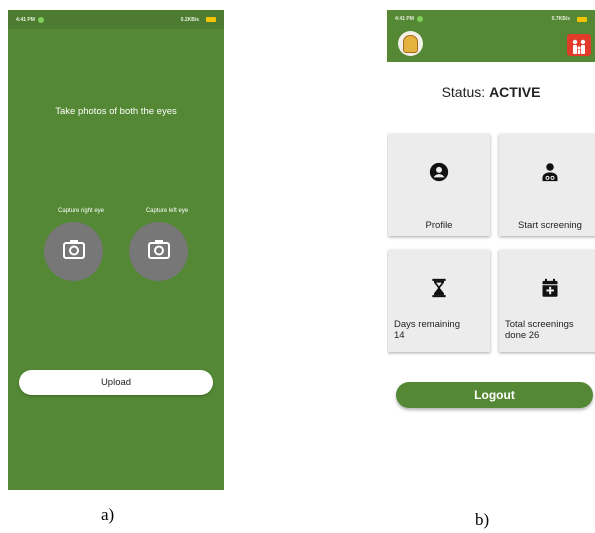 Image resolution: width=595 pixels, height=533 pixels. What do you see at coordinates (439, 301) in the screenshot?
I see `days-remaining-tile: Days remaining 14` at bounding box center [439, 301].